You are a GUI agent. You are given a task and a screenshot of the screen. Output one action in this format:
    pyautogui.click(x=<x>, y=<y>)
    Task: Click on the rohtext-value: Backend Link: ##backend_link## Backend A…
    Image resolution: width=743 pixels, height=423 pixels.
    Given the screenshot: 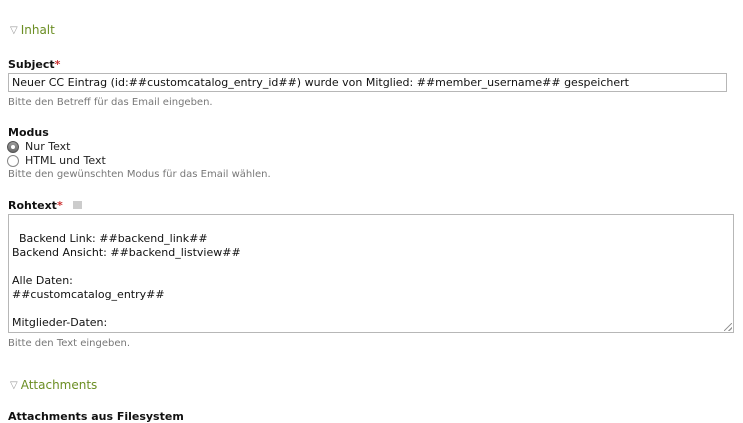 What is the action you would take?
    pyautogui.click(x=126, y=282)
    